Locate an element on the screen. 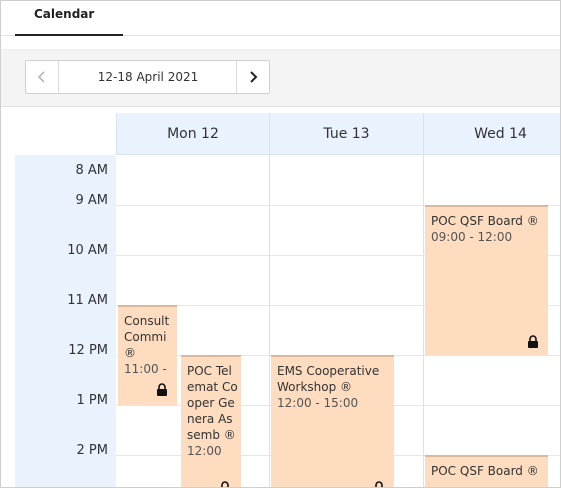  time-label: 1 PM is located at coordinates (92, 400).